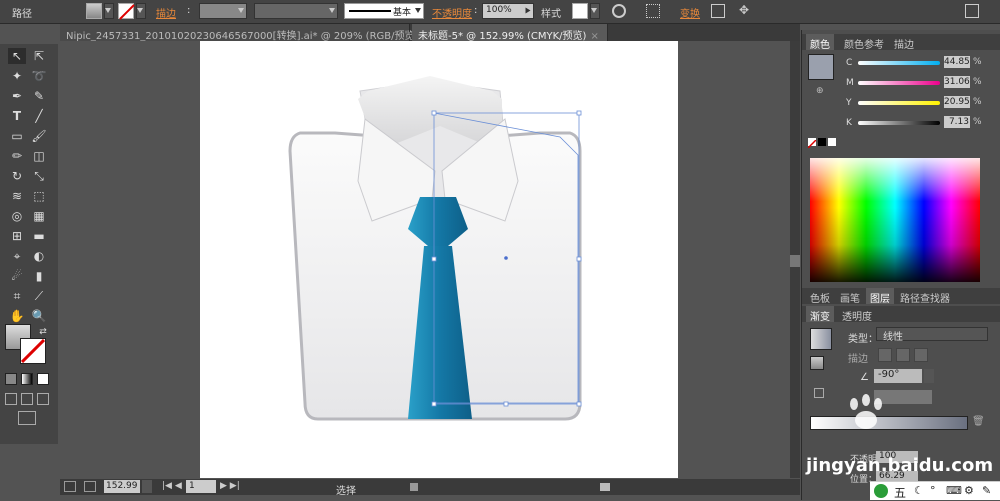 This screenshot has width=1000, height=501. What do you see at coordinates (820, 42) in the screenshot?
I see `tab-color: 颜色` at bounding box center [820, 42].